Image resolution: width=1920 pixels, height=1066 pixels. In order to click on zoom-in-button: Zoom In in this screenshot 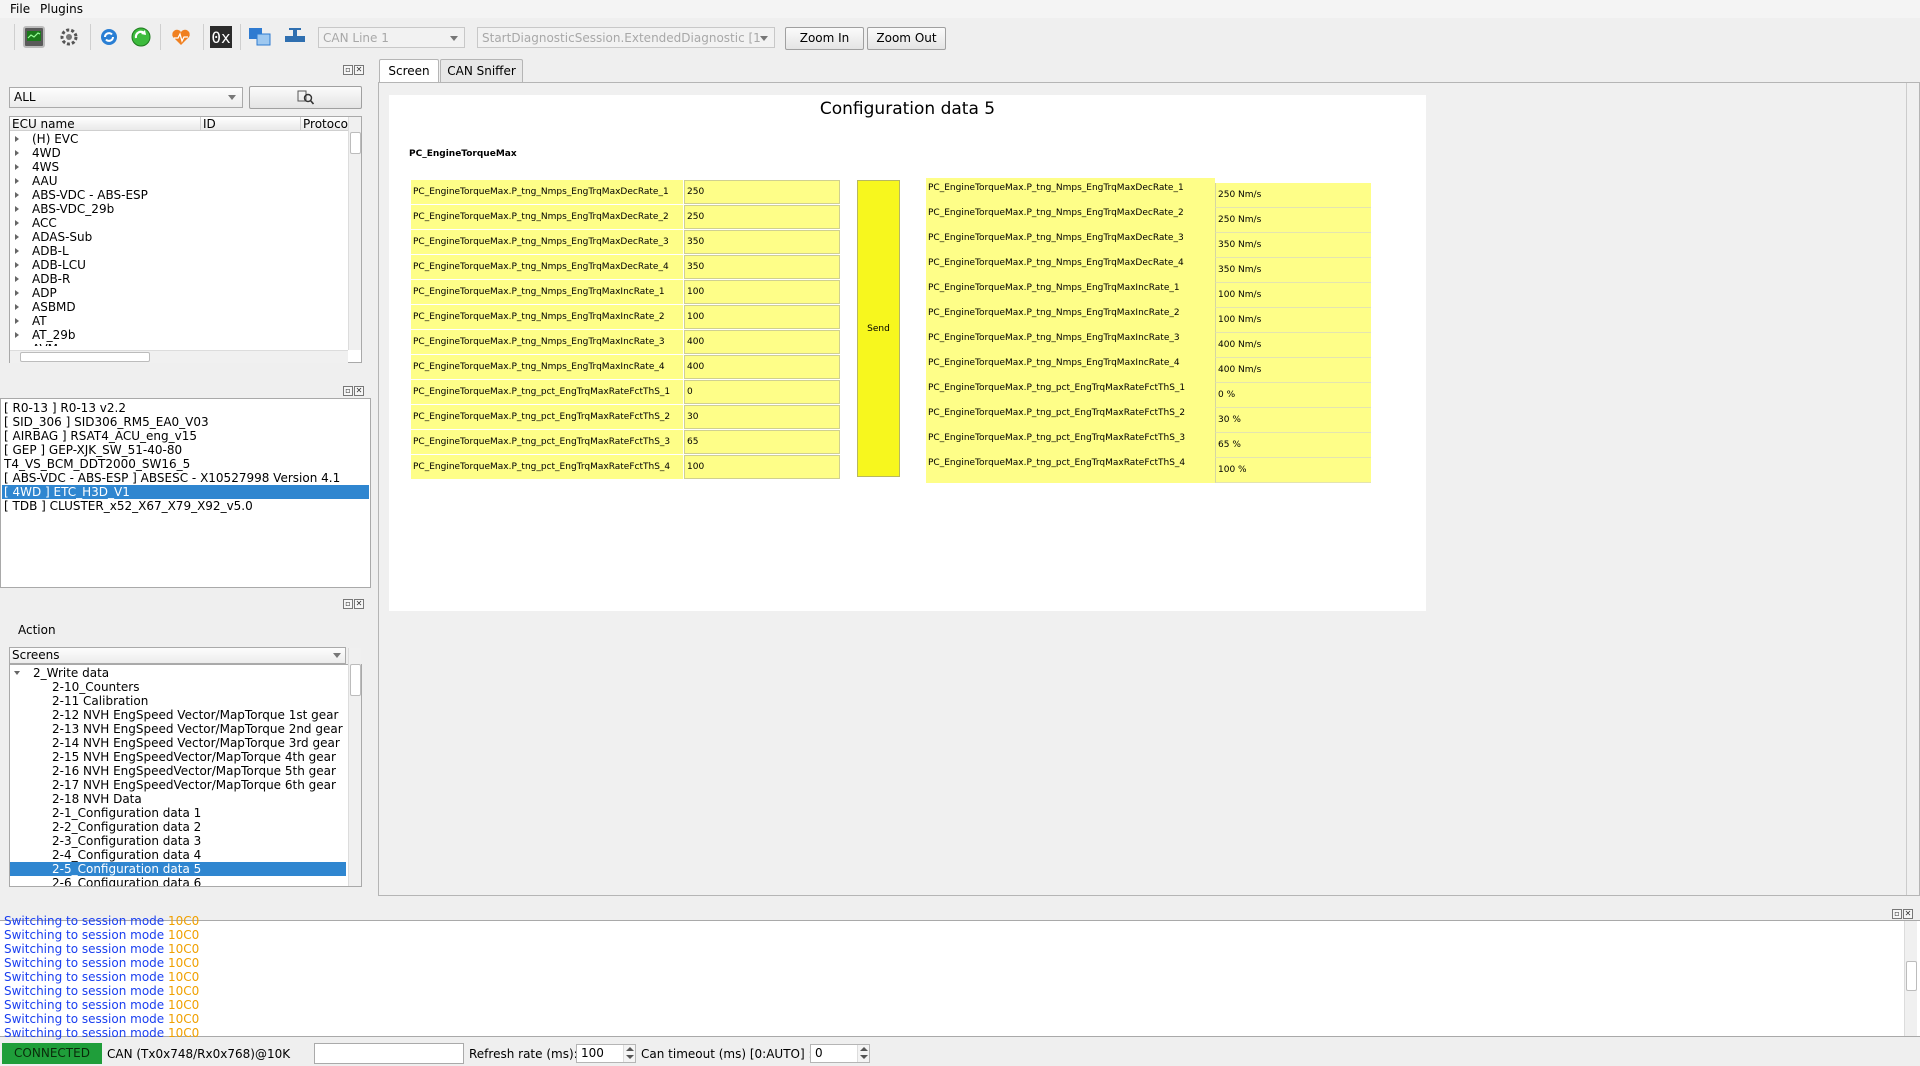, I will do `click(824, 38)`.